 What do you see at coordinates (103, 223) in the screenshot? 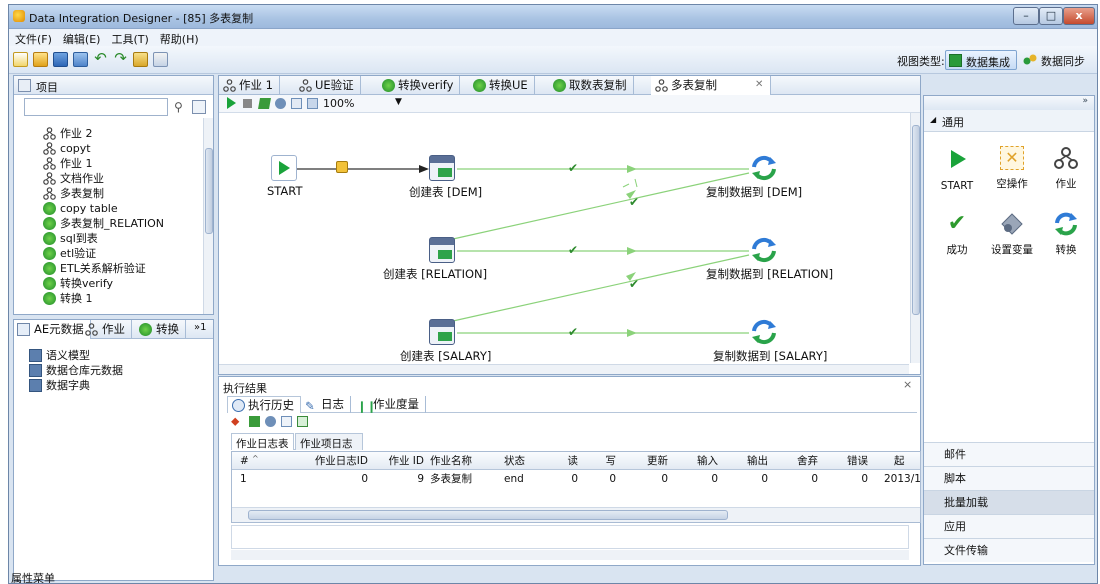
I see `tree-item-multi-copy-relation: 多表复制_RELATION` at bounding box center [103, 223].